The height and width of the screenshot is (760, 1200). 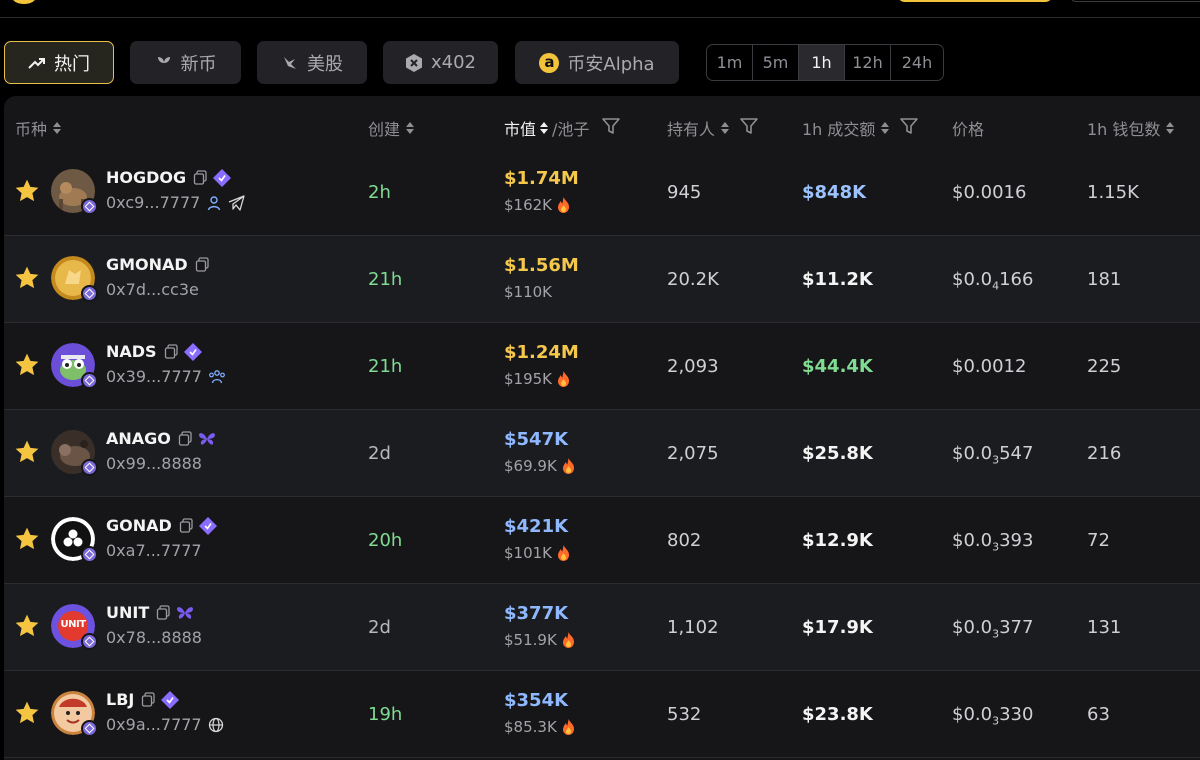 What do you see at coordinates (217, 377) in the screenshot?
I see `community-icon` at bounding box center [217, 377].